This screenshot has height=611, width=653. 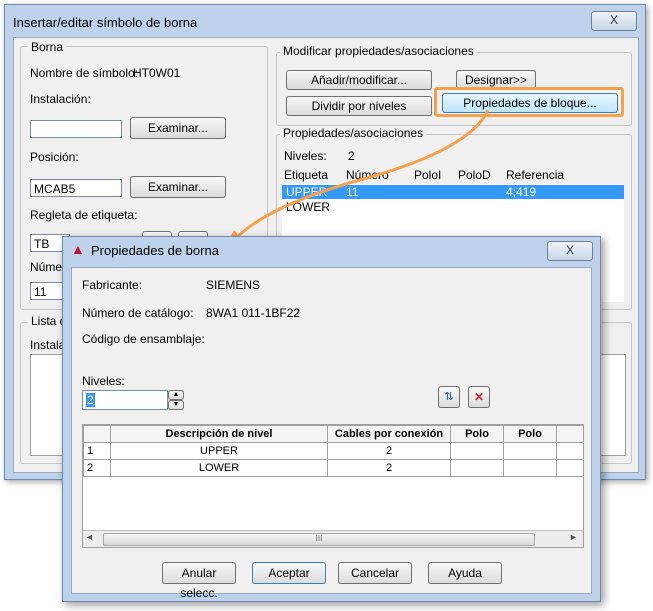 What do you see at coordinates (477, 434) in the screenshot?
I see `header-pole-1: Polo` at bounding box center [477, 434].